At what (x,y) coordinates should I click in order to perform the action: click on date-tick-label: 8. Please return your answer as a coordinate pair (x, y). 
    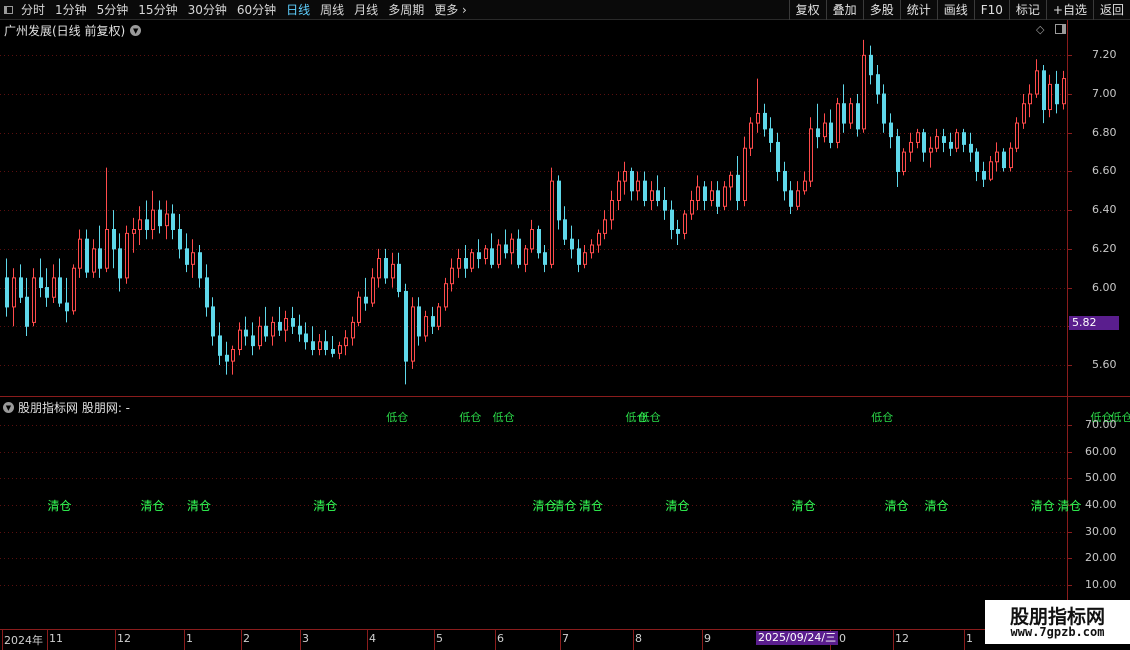
    Looking at the image, I should click on (638, 638).